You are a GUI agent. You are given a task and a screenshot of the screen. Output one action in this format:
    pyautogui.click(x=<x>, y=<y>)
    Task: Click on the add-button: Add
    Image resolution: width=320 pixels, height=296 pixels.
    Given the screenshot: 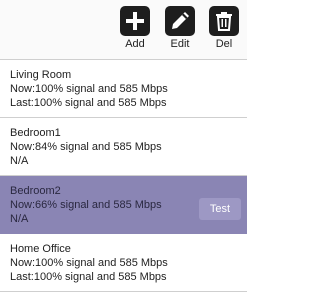 What is the action you would take?
    pyautogui.click(x=135, y=31)
    